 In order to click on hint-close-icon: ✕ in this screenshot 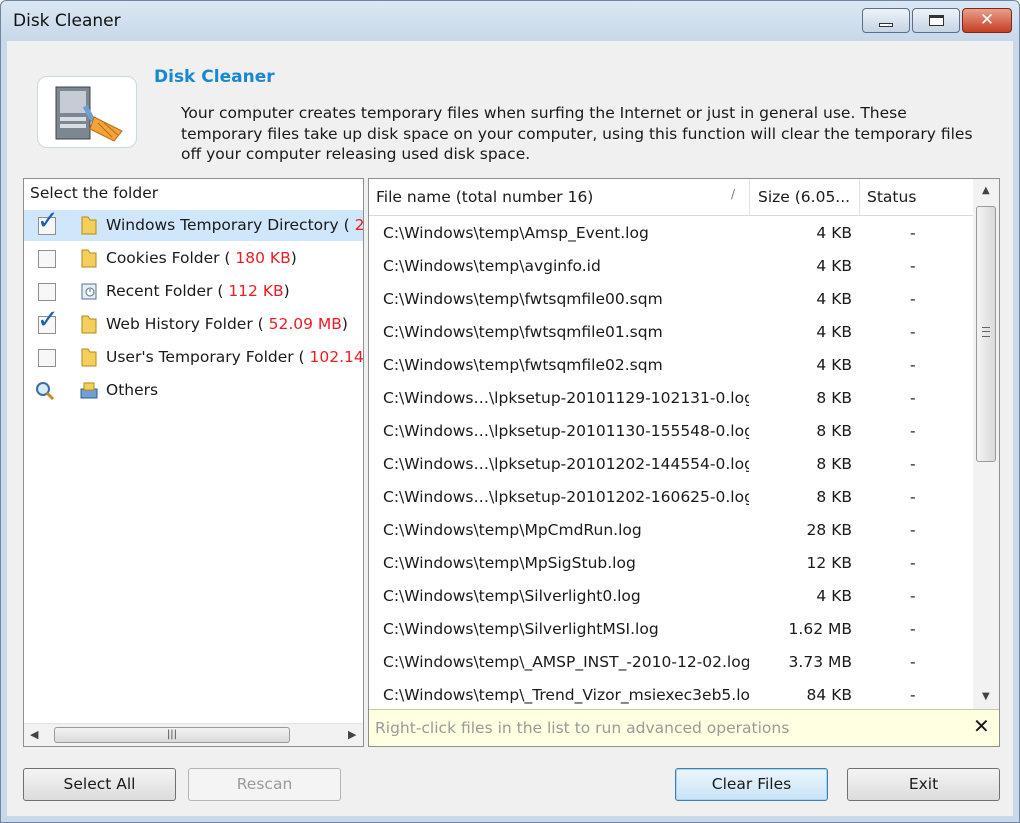, I will do `click(981, 726)`.